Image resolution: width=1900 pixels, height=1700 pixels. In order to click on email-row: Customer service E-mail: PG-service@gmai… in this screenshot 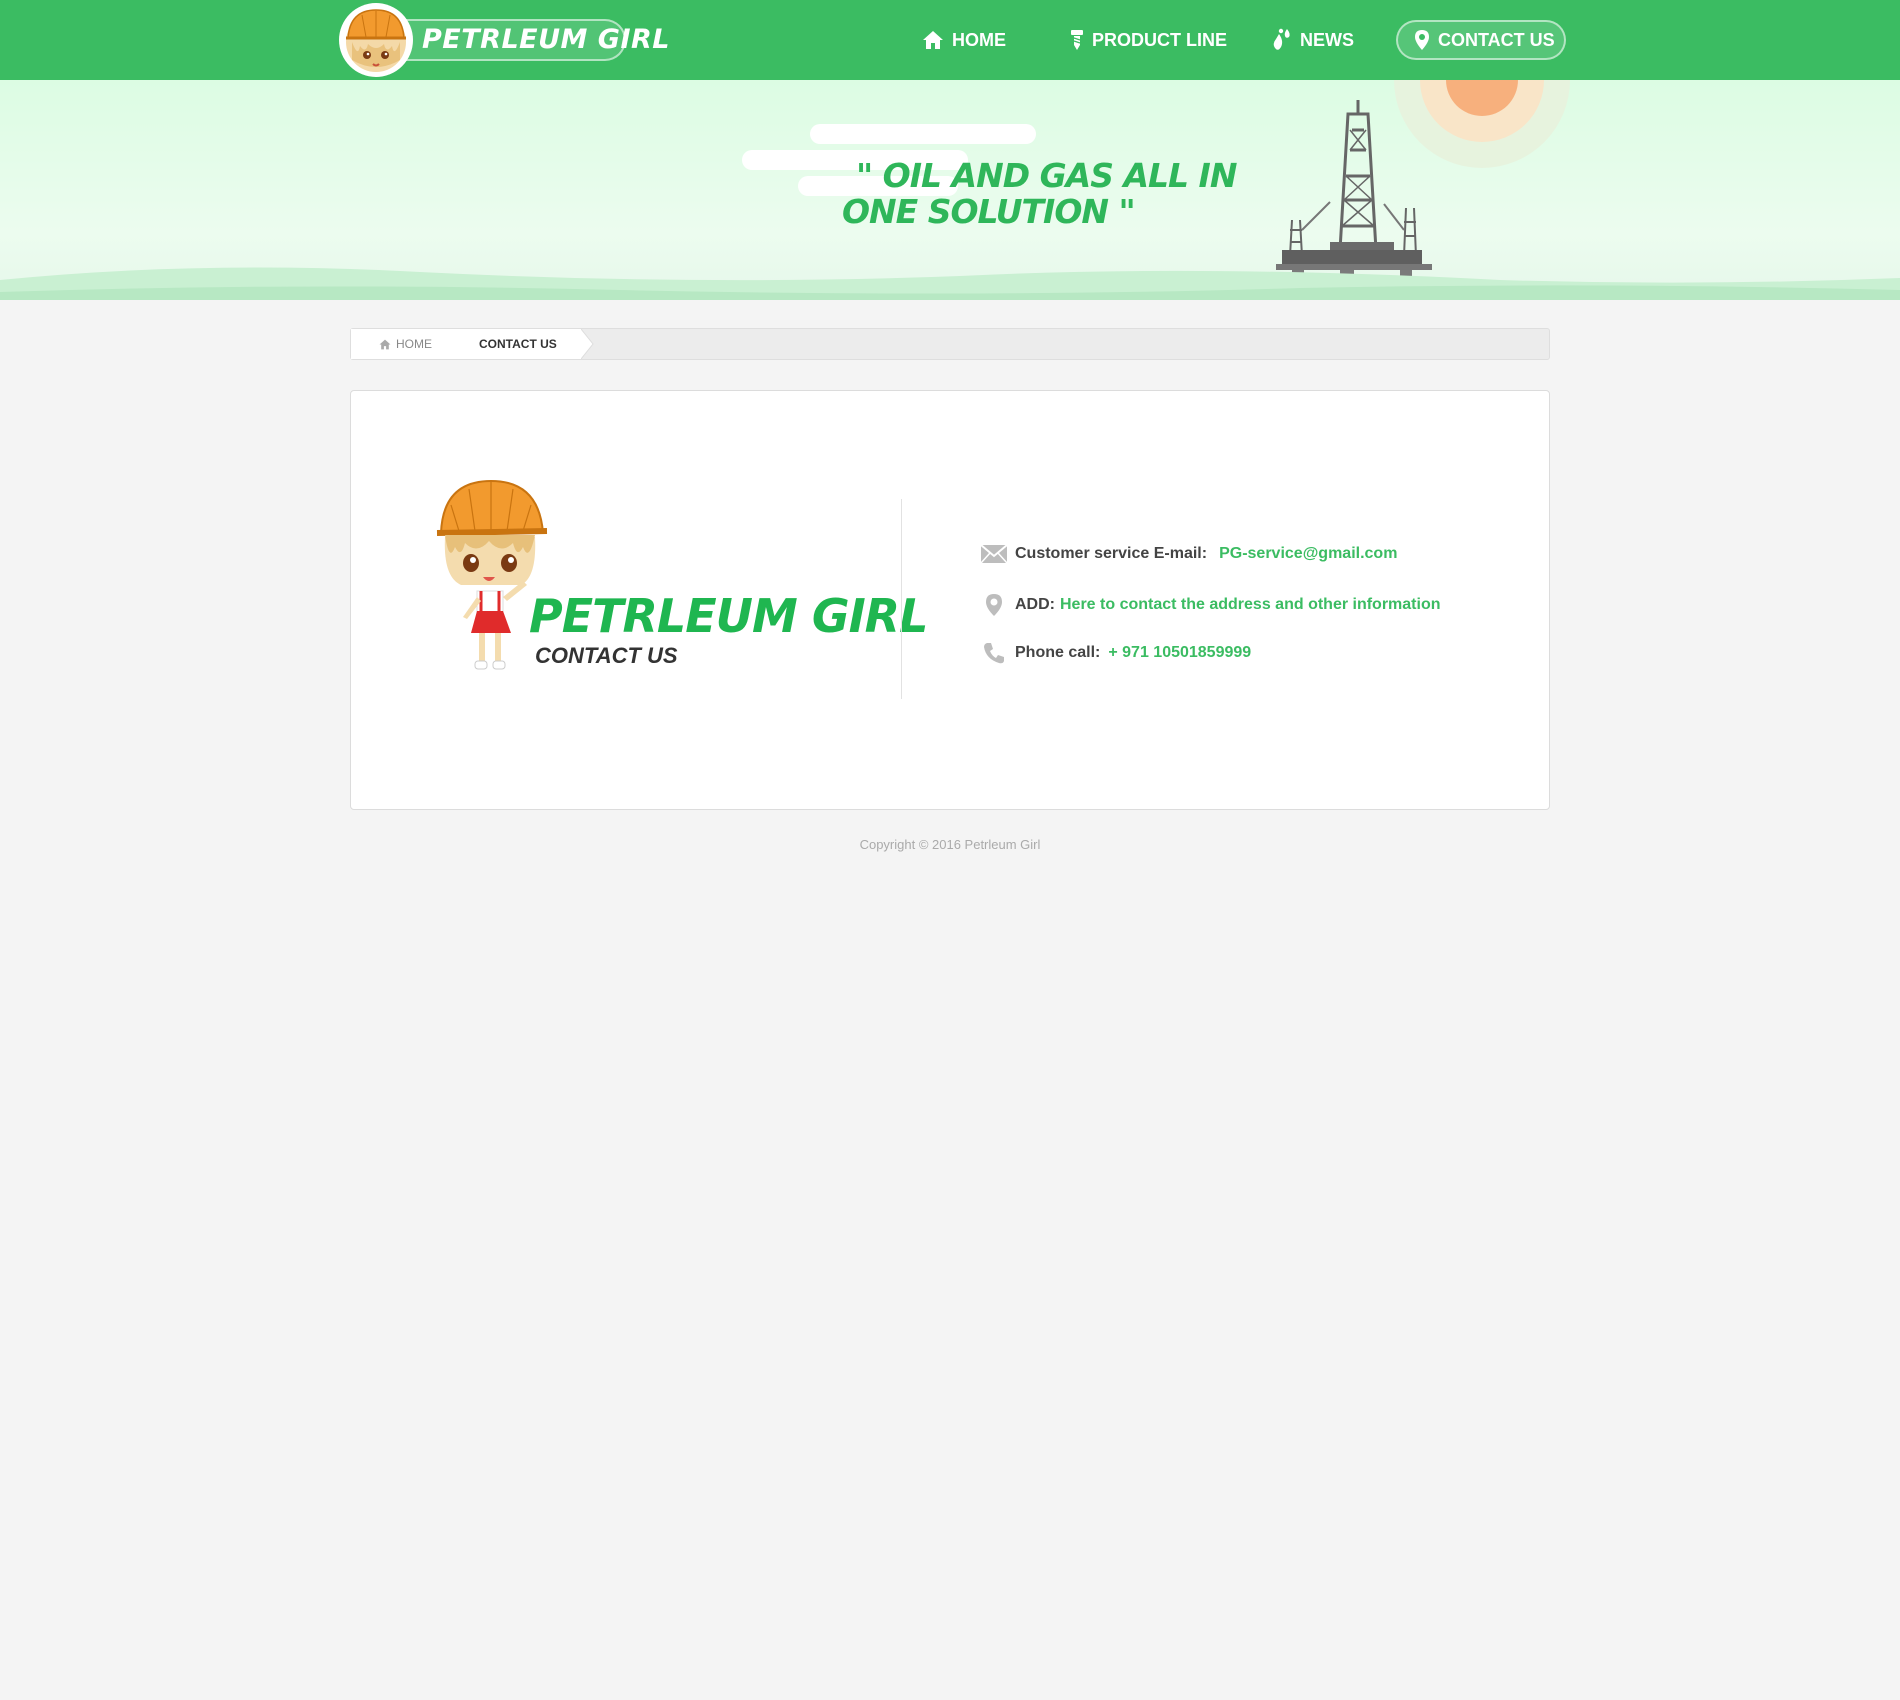, I will do `click(1188, 554)`.